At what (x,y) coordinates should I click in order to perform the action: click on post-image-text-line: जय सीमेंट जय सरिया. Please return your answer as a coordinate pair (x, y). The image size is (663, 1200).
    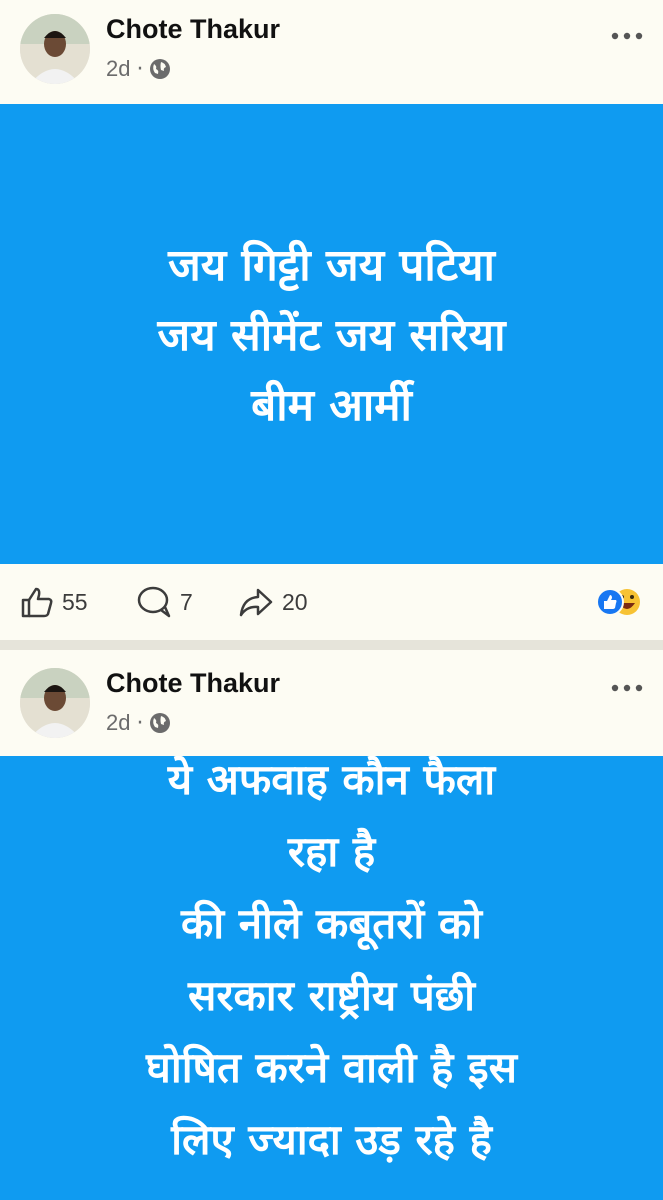
    Looking at the image, I should click on (331, 335).